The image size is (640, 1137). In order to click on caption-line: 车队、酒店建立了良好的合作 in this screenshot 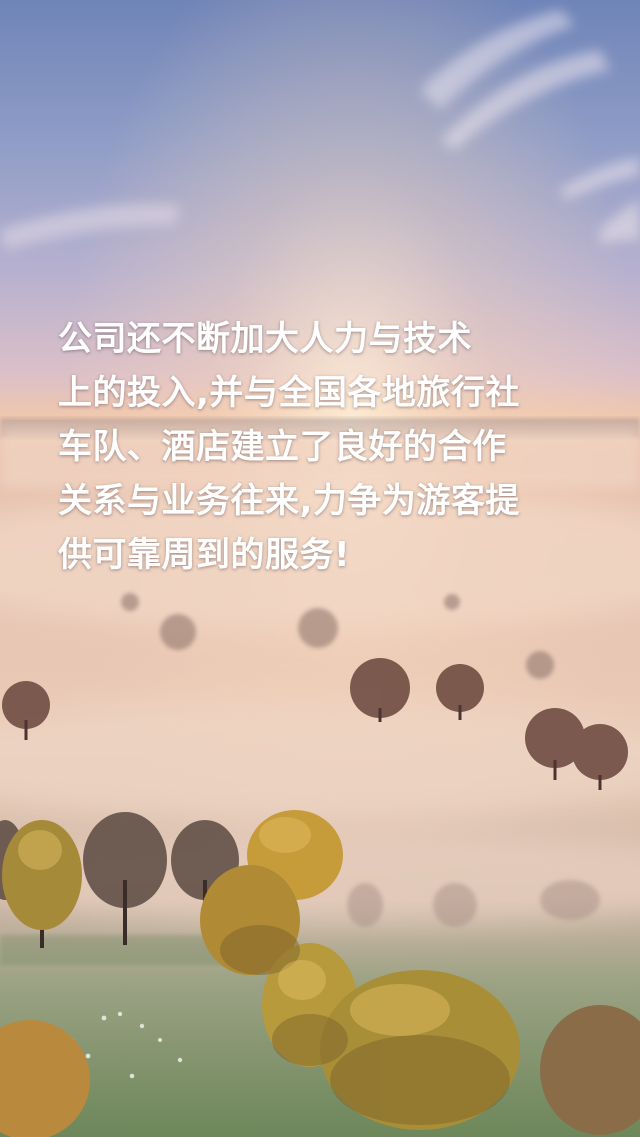, I will do `click(282, 447)`.